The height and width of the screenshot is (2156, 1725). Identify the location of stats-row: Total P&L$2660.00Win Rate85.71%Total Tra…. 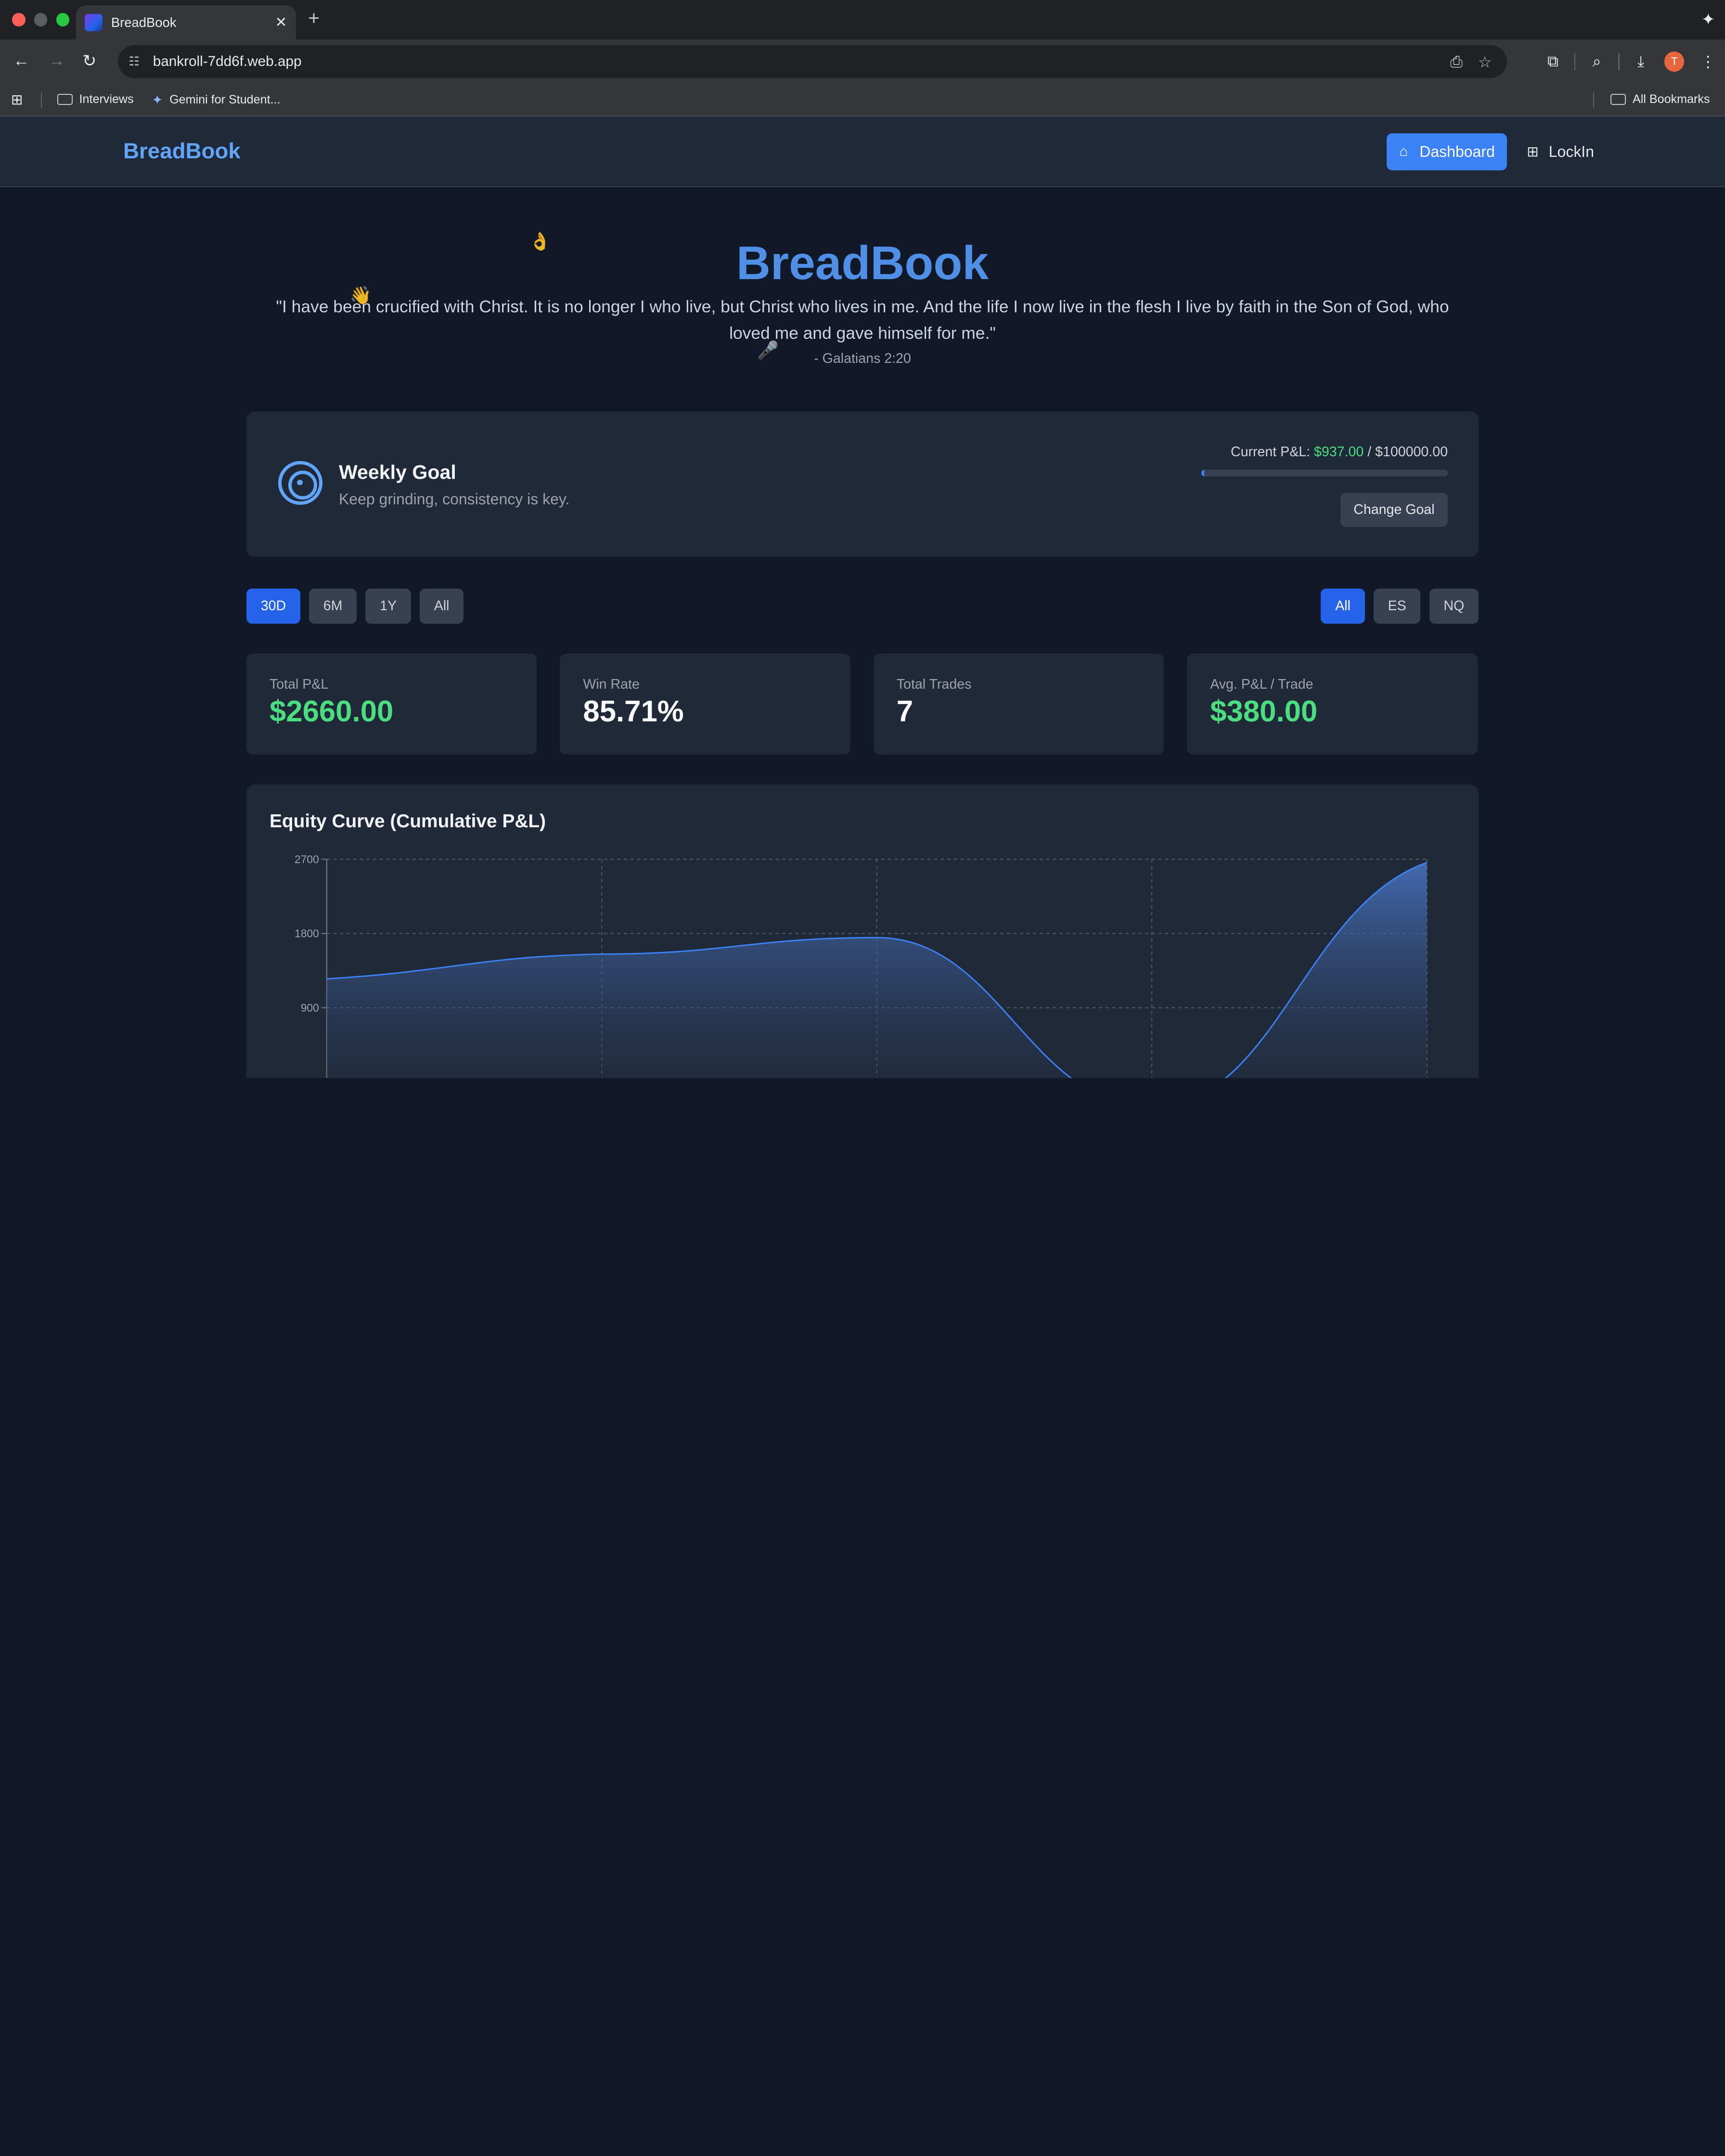
(862, 704).